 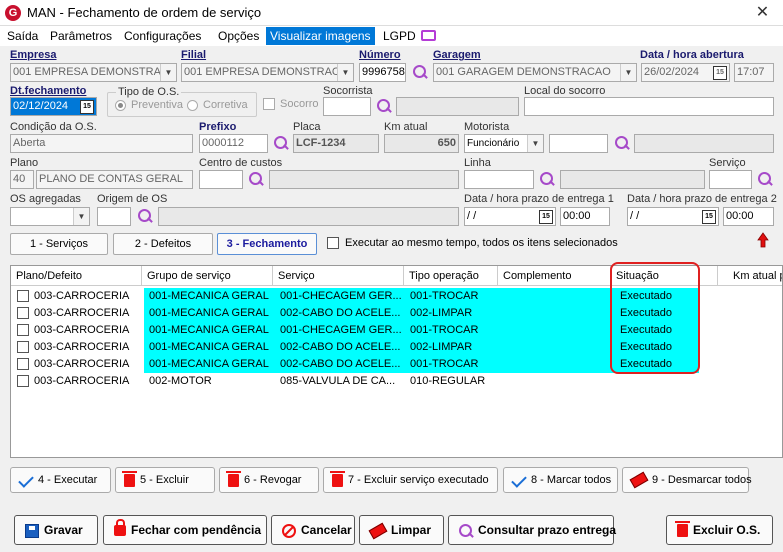 What do you see at coordinates (547, 179) in the screenshot?
I see `linha-search-icon` at bounding box center [547, 179].